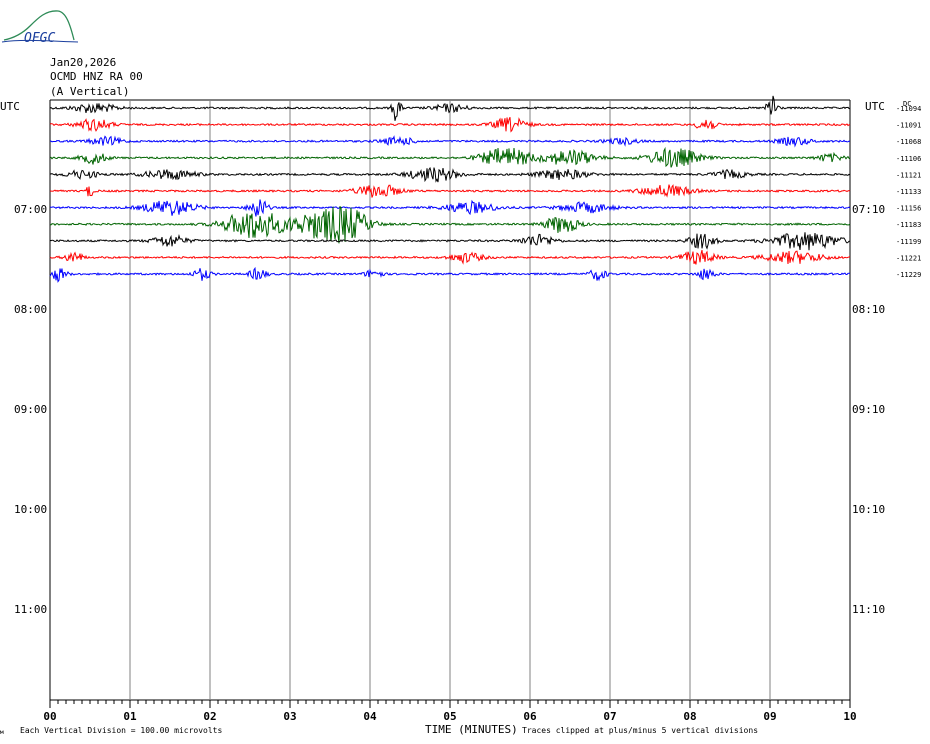  Describe the element at coordinates (908, 109) in the screenshot. I see `dc-offset-label: -11094` at that location.